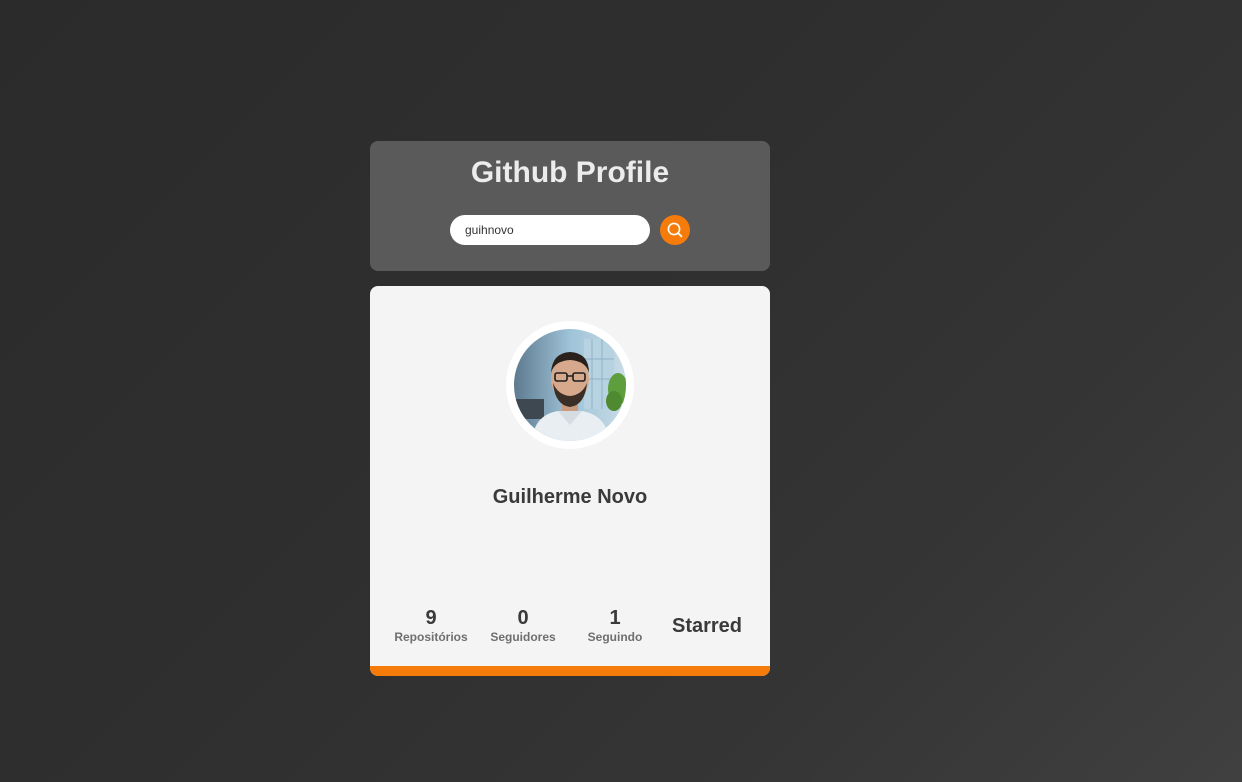 This screenshot has width=1242, height=782. Describe the element at coordinates (570, 497) in the screenshot. I see `profile-name: Guilherme Novo` at that location.